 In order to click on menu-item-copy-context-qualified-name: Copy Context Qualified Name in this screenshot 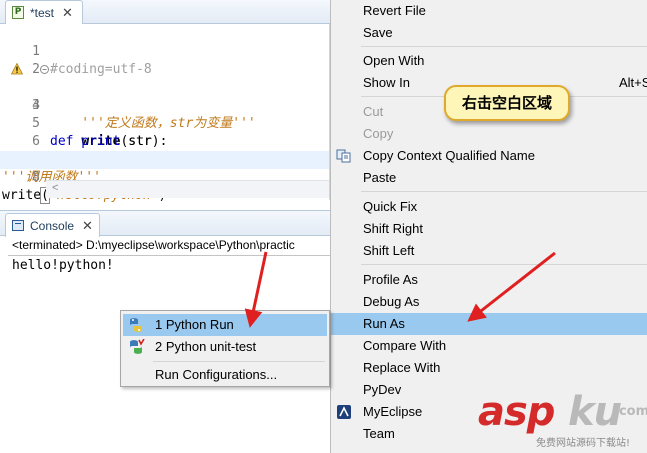, I will do `click(489, 156)`.